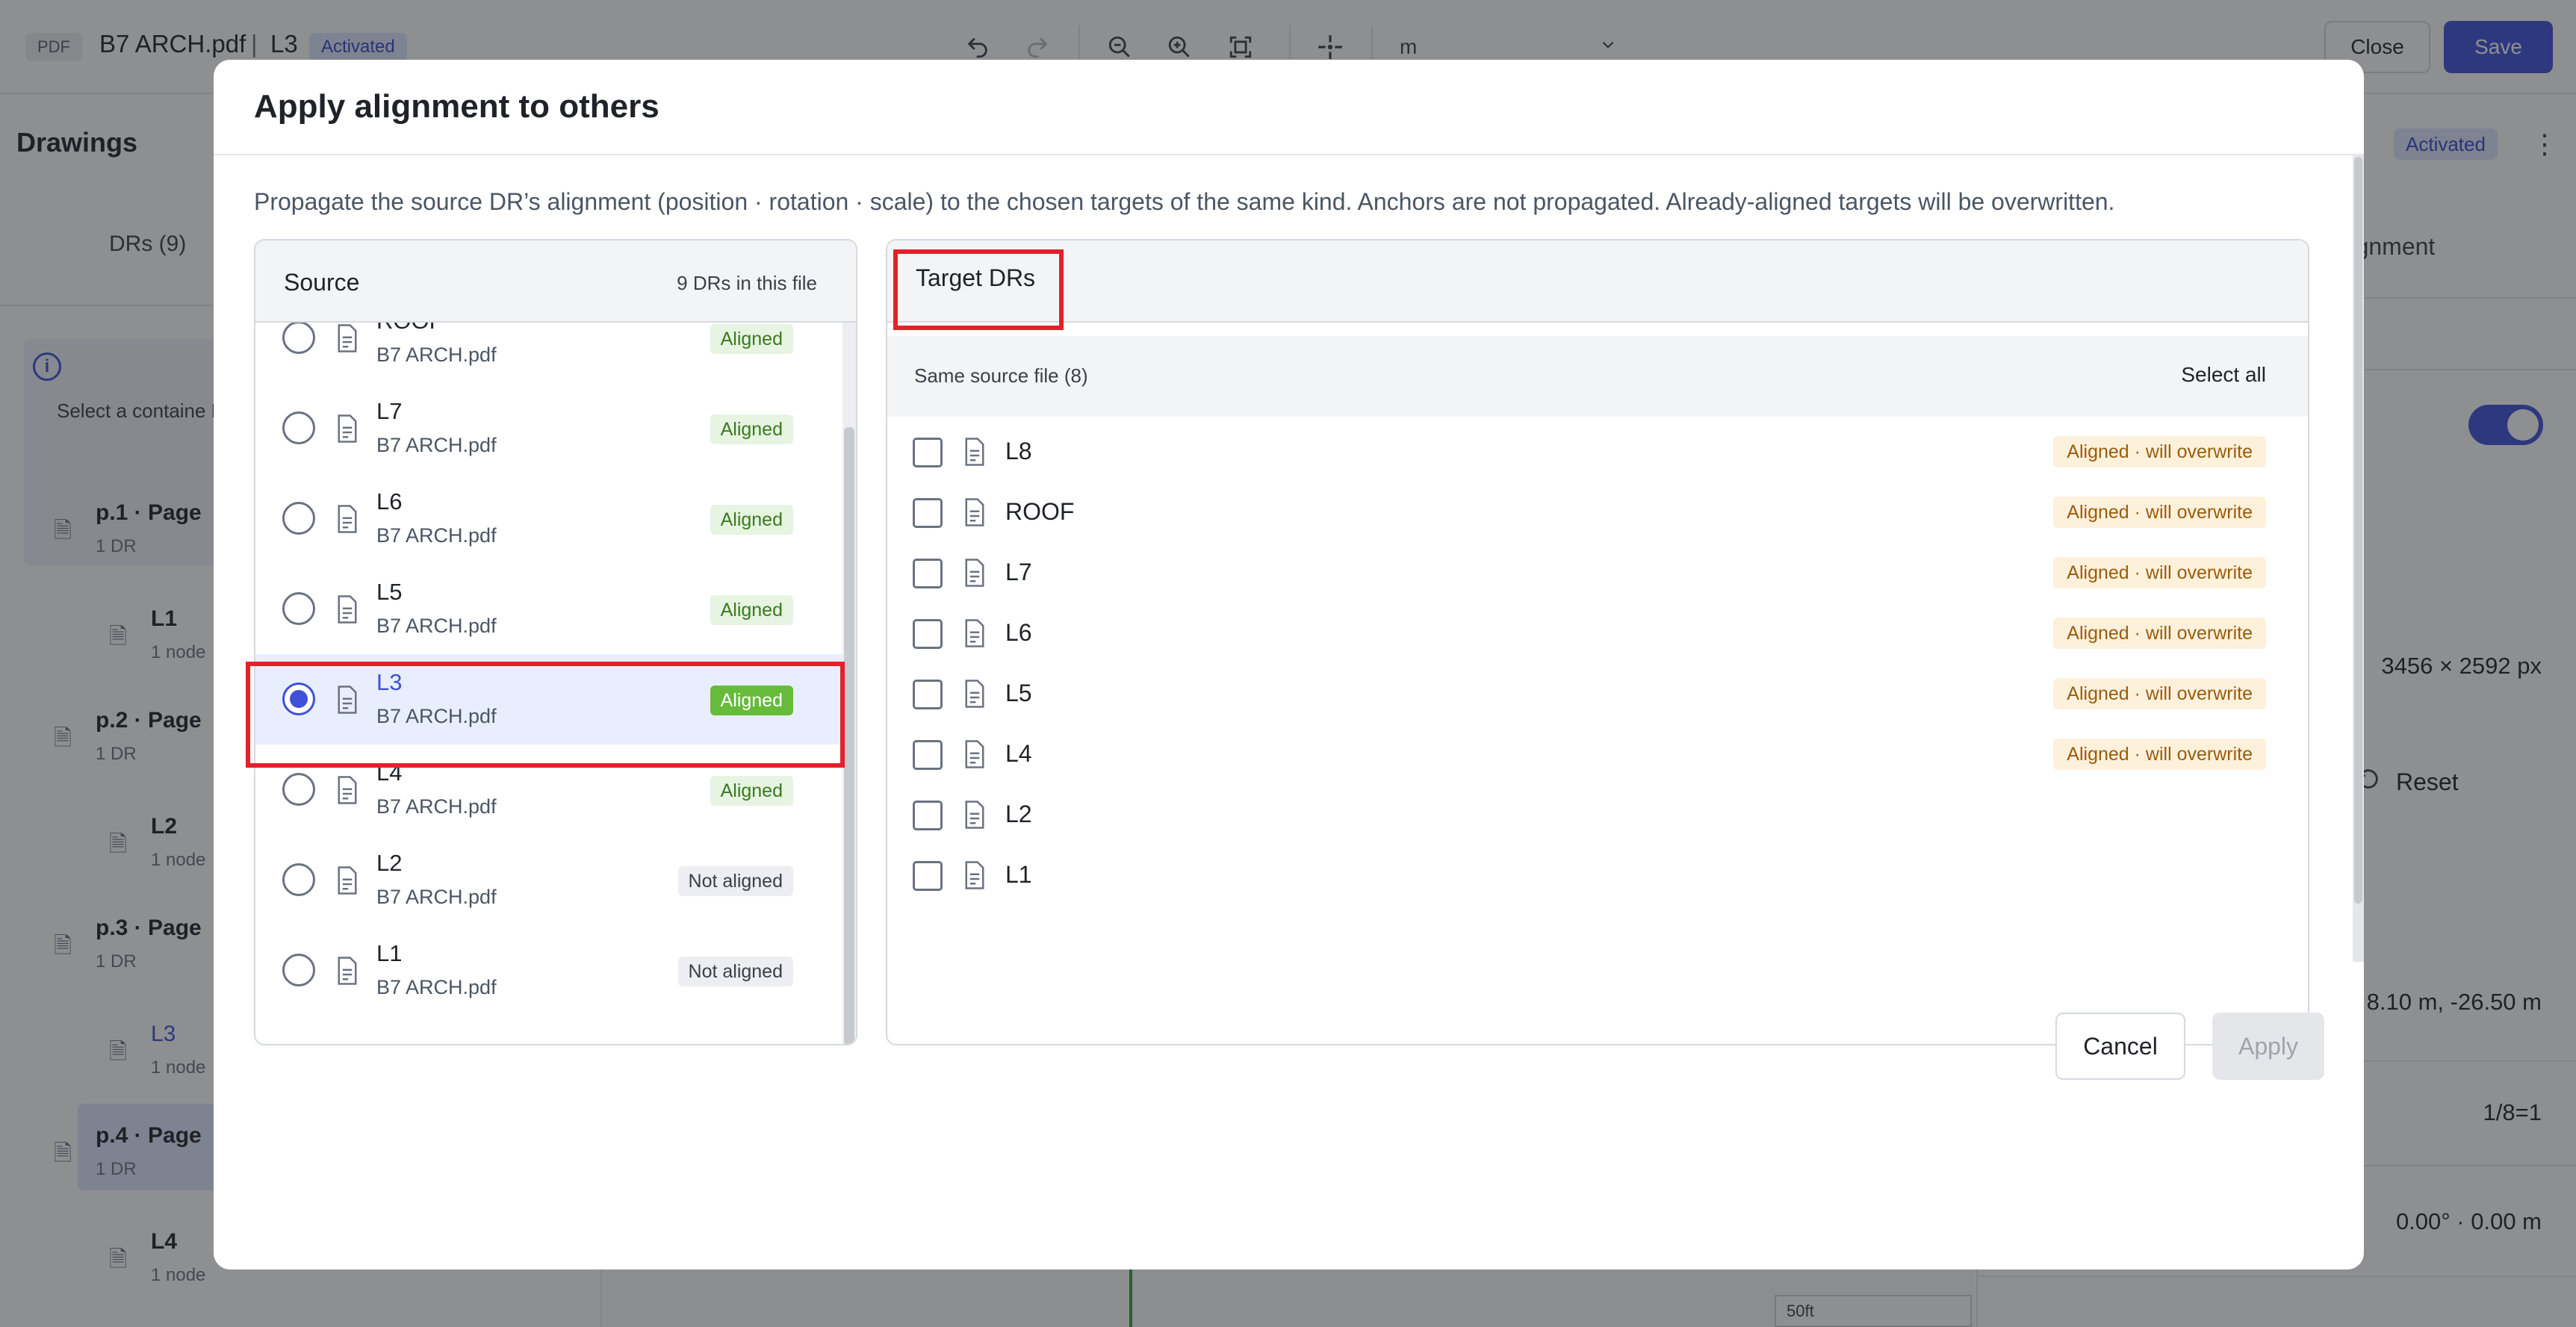 The height and width of the screenshot is (1327, 2576). I want to click on source-item-name: ROOF, so click(410, 329).